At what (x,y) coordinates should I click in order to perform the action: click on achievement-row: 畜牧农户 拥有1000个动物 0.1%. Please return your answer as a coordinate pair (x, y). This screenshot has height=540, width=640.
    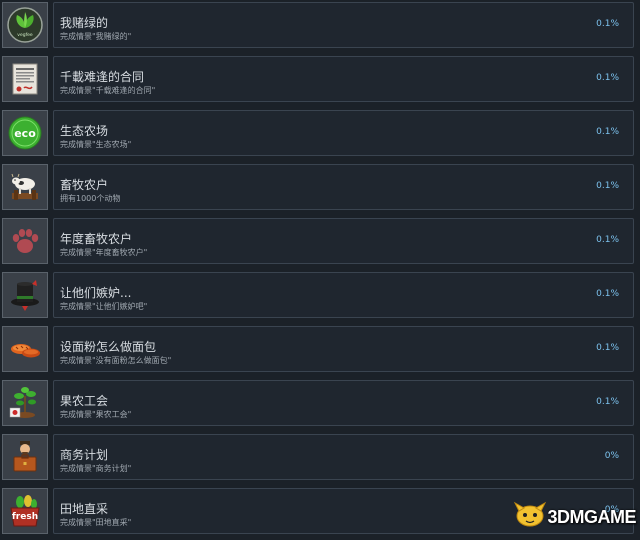
    Looking at the image, I should click on (320, 189).